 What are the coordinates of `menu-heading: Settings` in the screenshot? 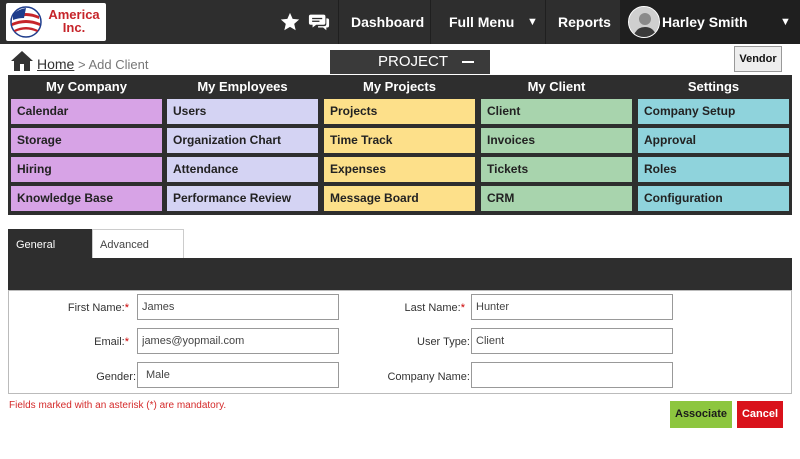 It's located at (713, 87).